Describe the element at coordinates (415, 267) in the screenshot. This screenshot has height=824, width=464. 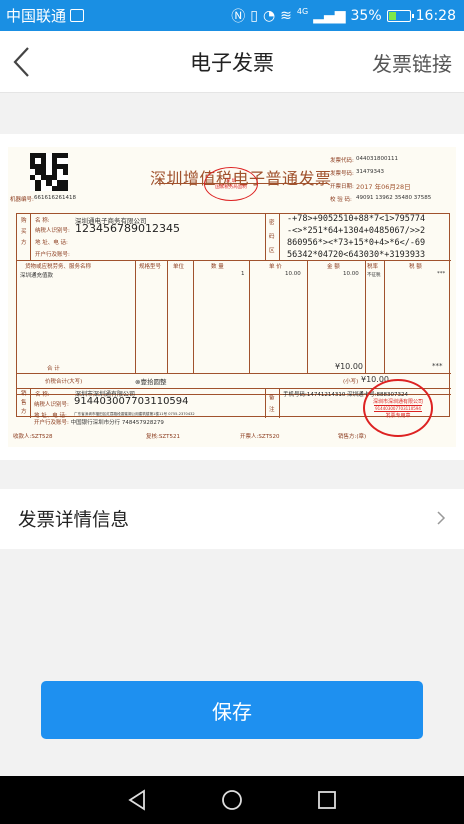
I see `col-header-tax: 税 额` at that location.